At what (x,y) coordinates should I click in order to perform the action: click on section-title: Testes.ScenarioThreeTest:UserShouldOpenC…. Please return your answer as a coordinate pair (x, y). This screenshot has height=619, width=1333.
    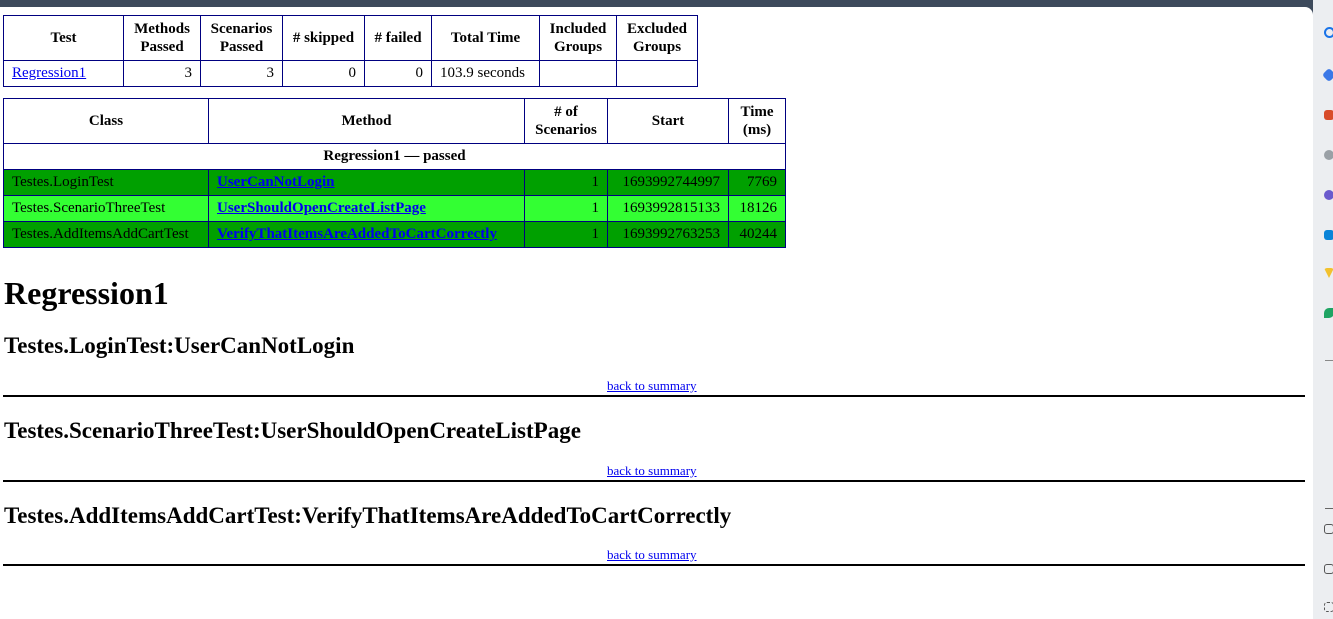
    Looking at the image, I should click on (292, 430).